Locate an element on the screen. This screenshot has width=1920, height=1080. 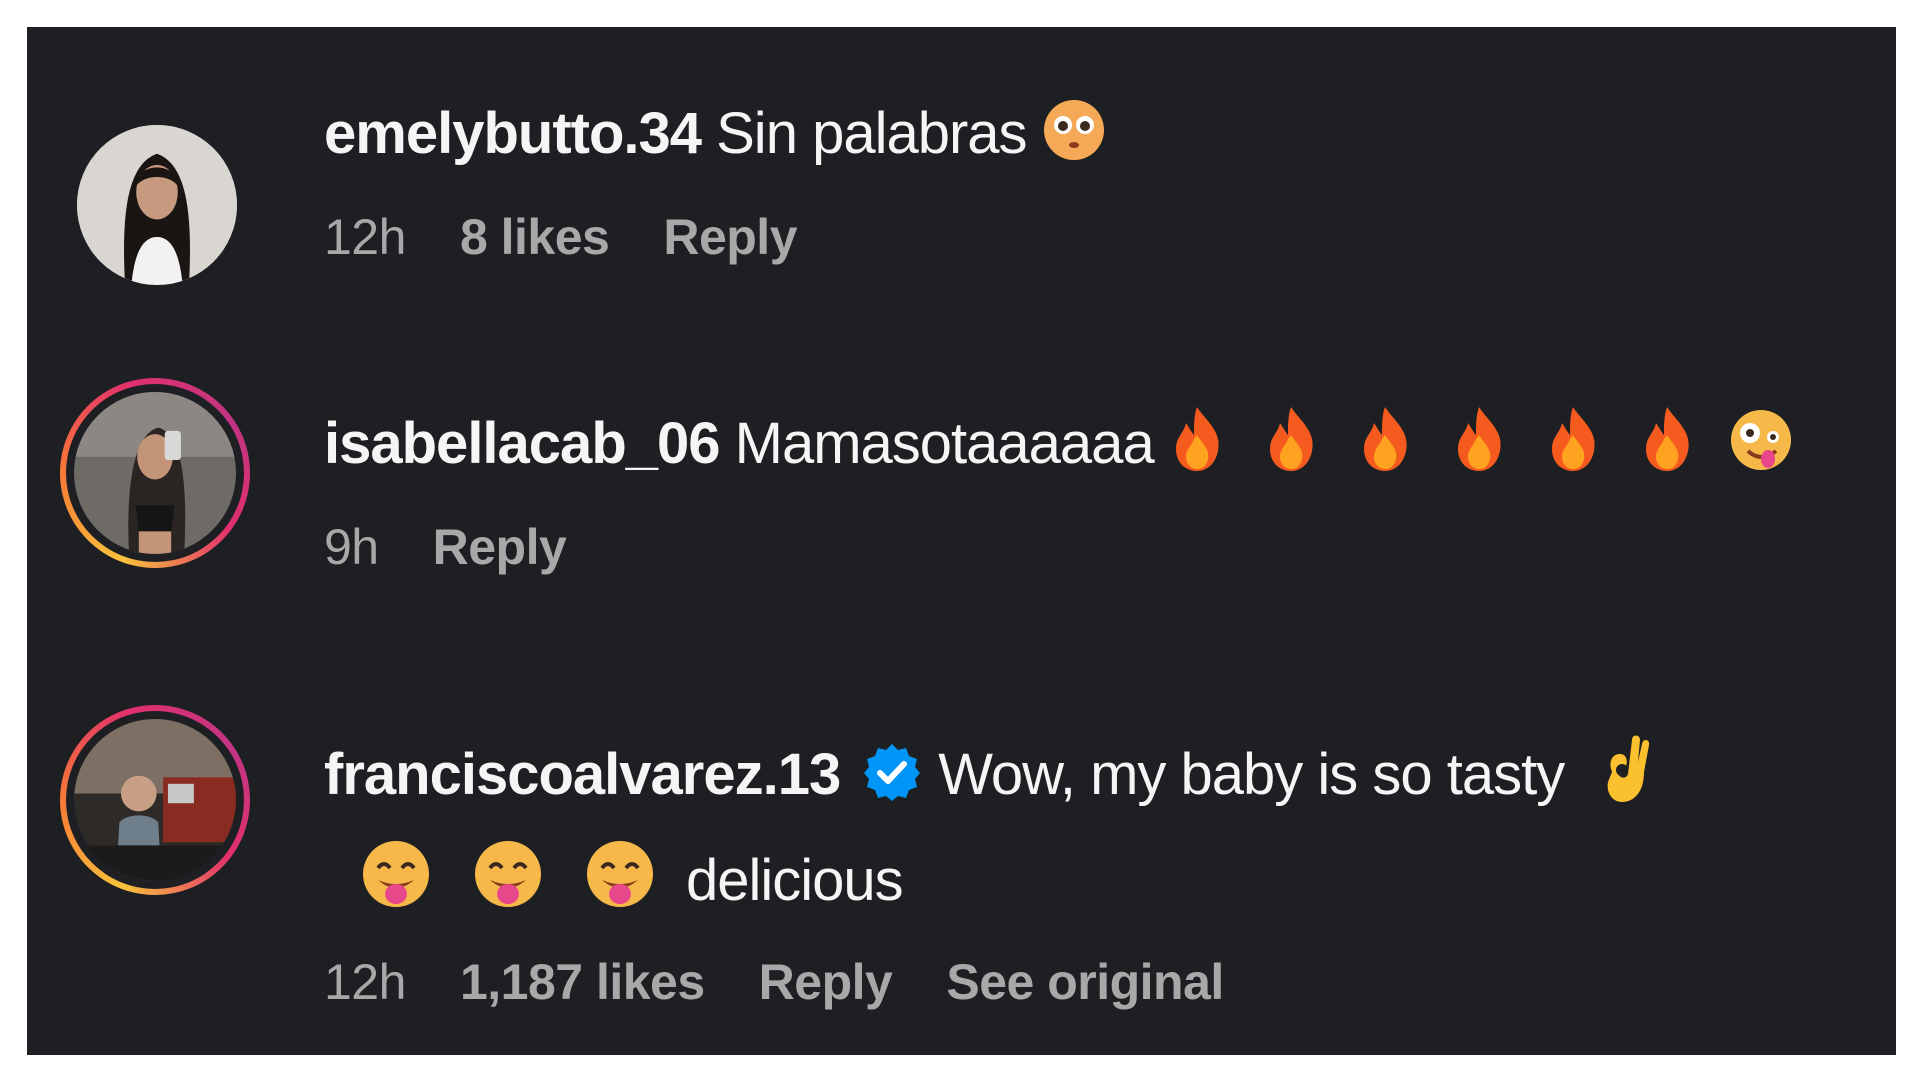
likes-count: 8 likes is located at coordinates (535, 237).